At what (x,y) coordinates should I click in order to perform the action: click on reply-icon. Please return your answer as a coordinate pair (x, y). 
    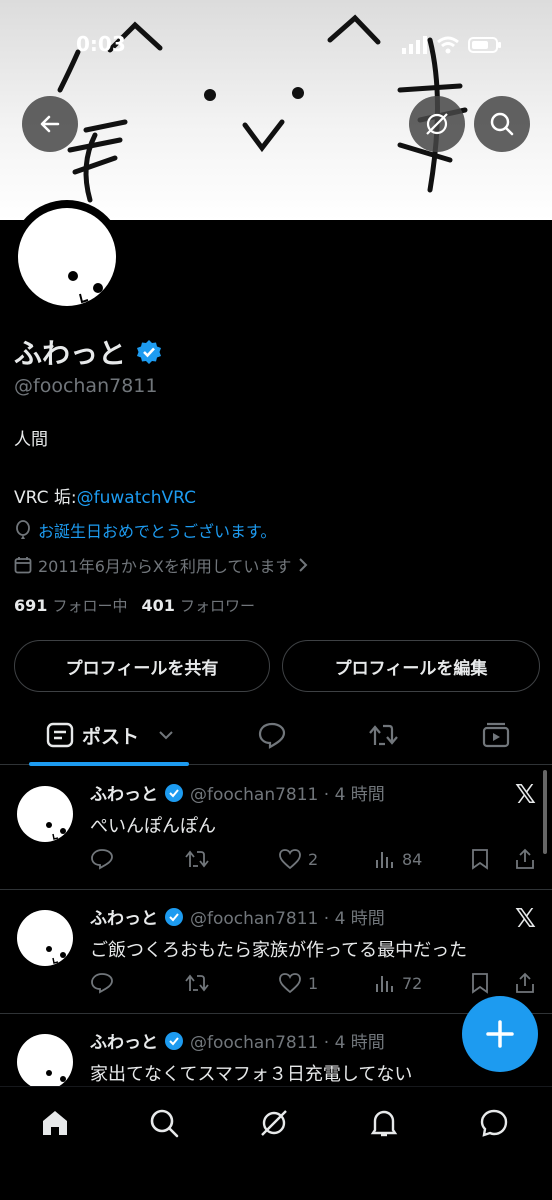
    Looking at the image, I should click on (102, 983).